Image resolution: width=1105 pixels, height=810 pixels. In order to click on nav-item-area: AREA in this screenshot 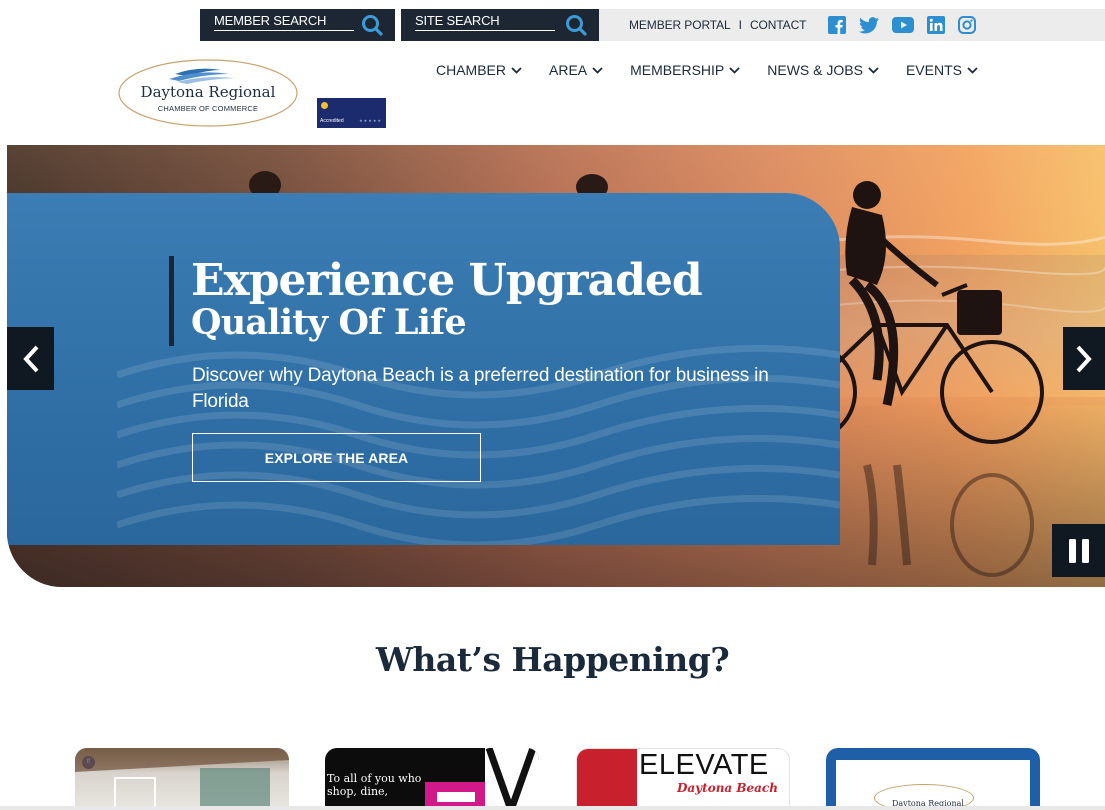, I will do `click(576, 70)`.